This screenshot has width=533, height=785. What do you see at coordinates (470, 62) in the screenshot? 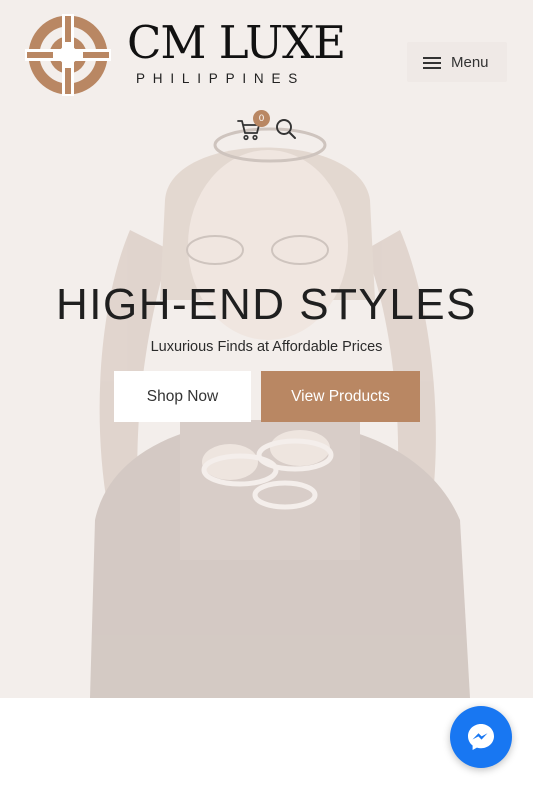
I see `menu-label: Menu` at bounding box center [470, 62].